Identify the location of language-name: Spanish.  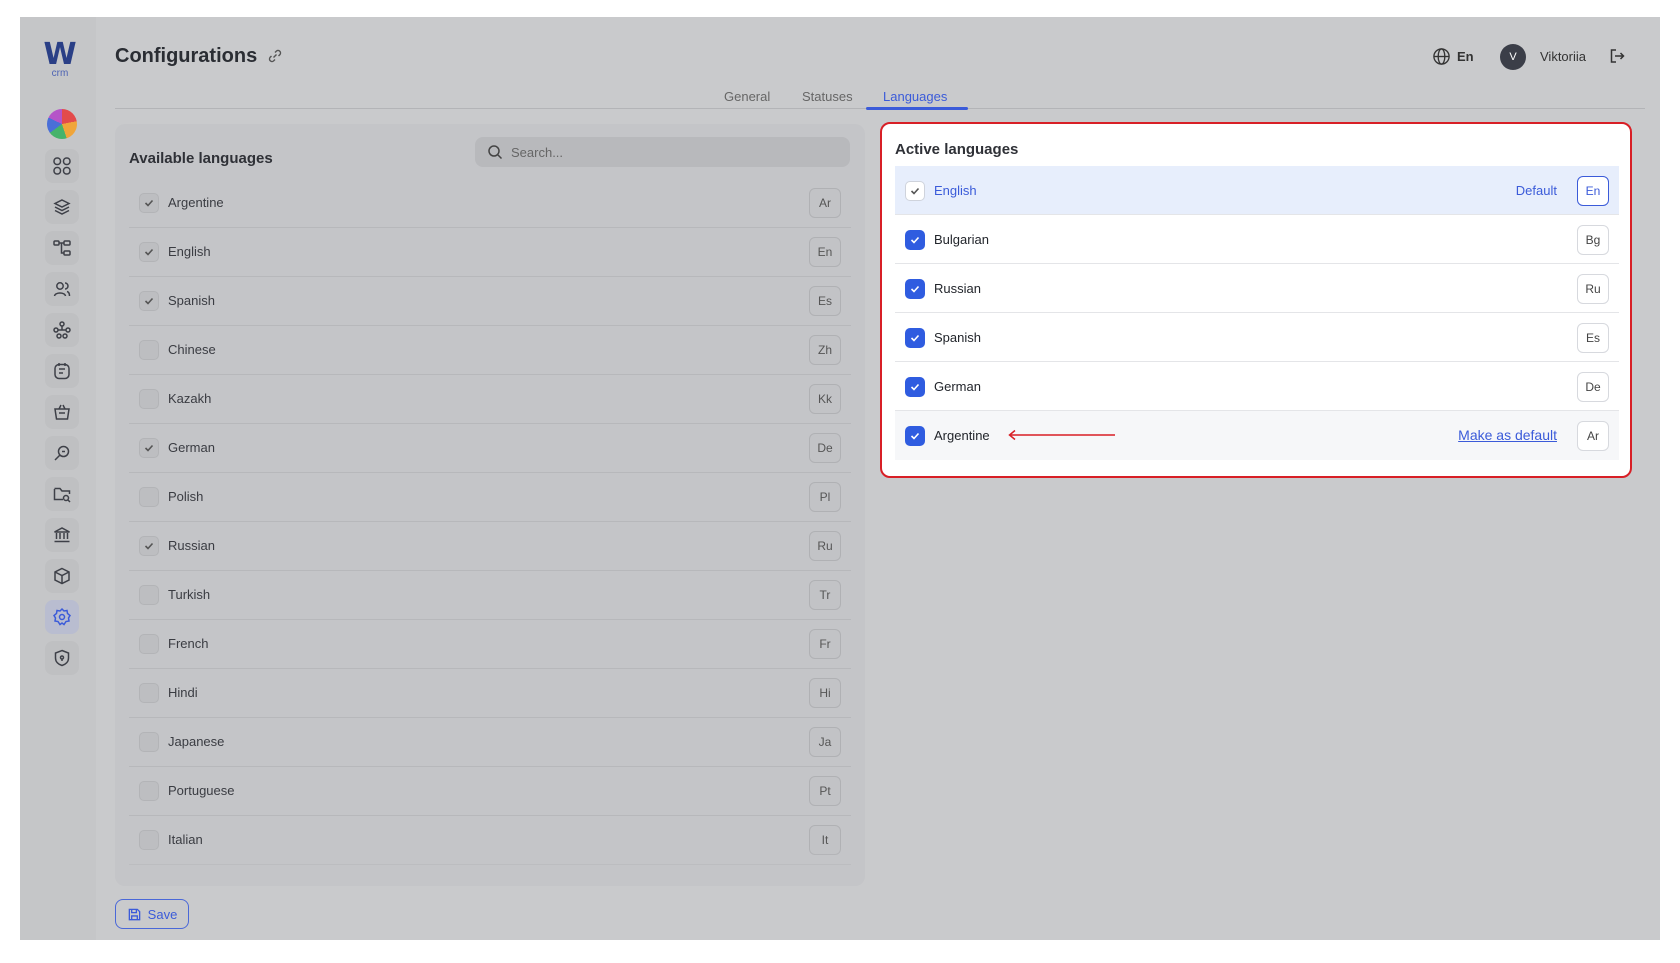
(191, 300).